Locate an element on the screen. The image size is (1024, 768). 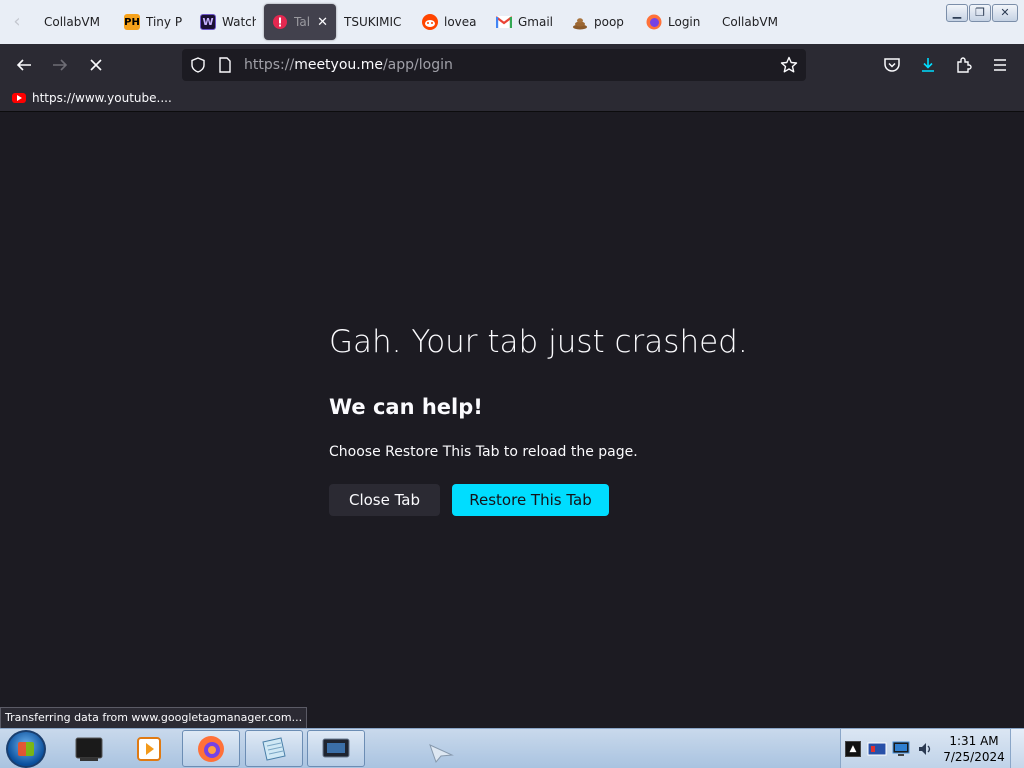
crash-icon is located at coordinates (280, 22).